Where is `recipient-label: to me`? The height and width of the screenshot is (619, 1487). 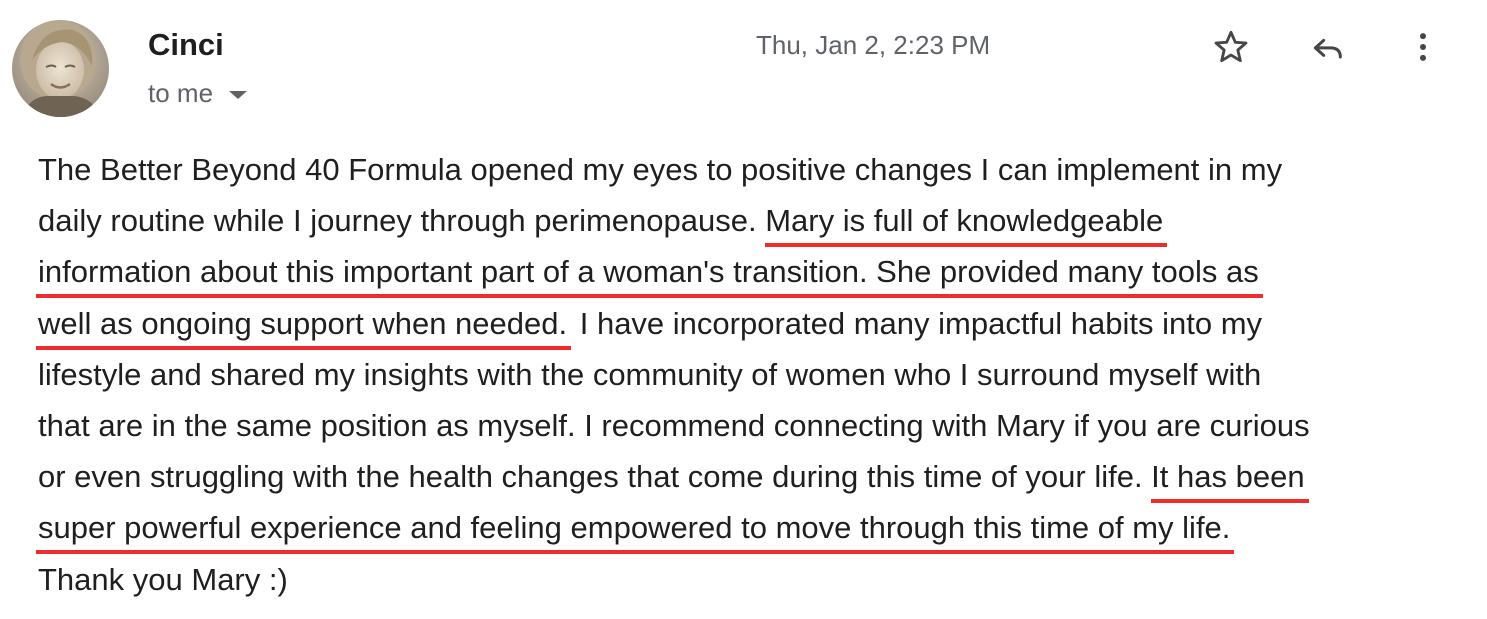 recipient-label: to me is located at coordinates (181, 92).